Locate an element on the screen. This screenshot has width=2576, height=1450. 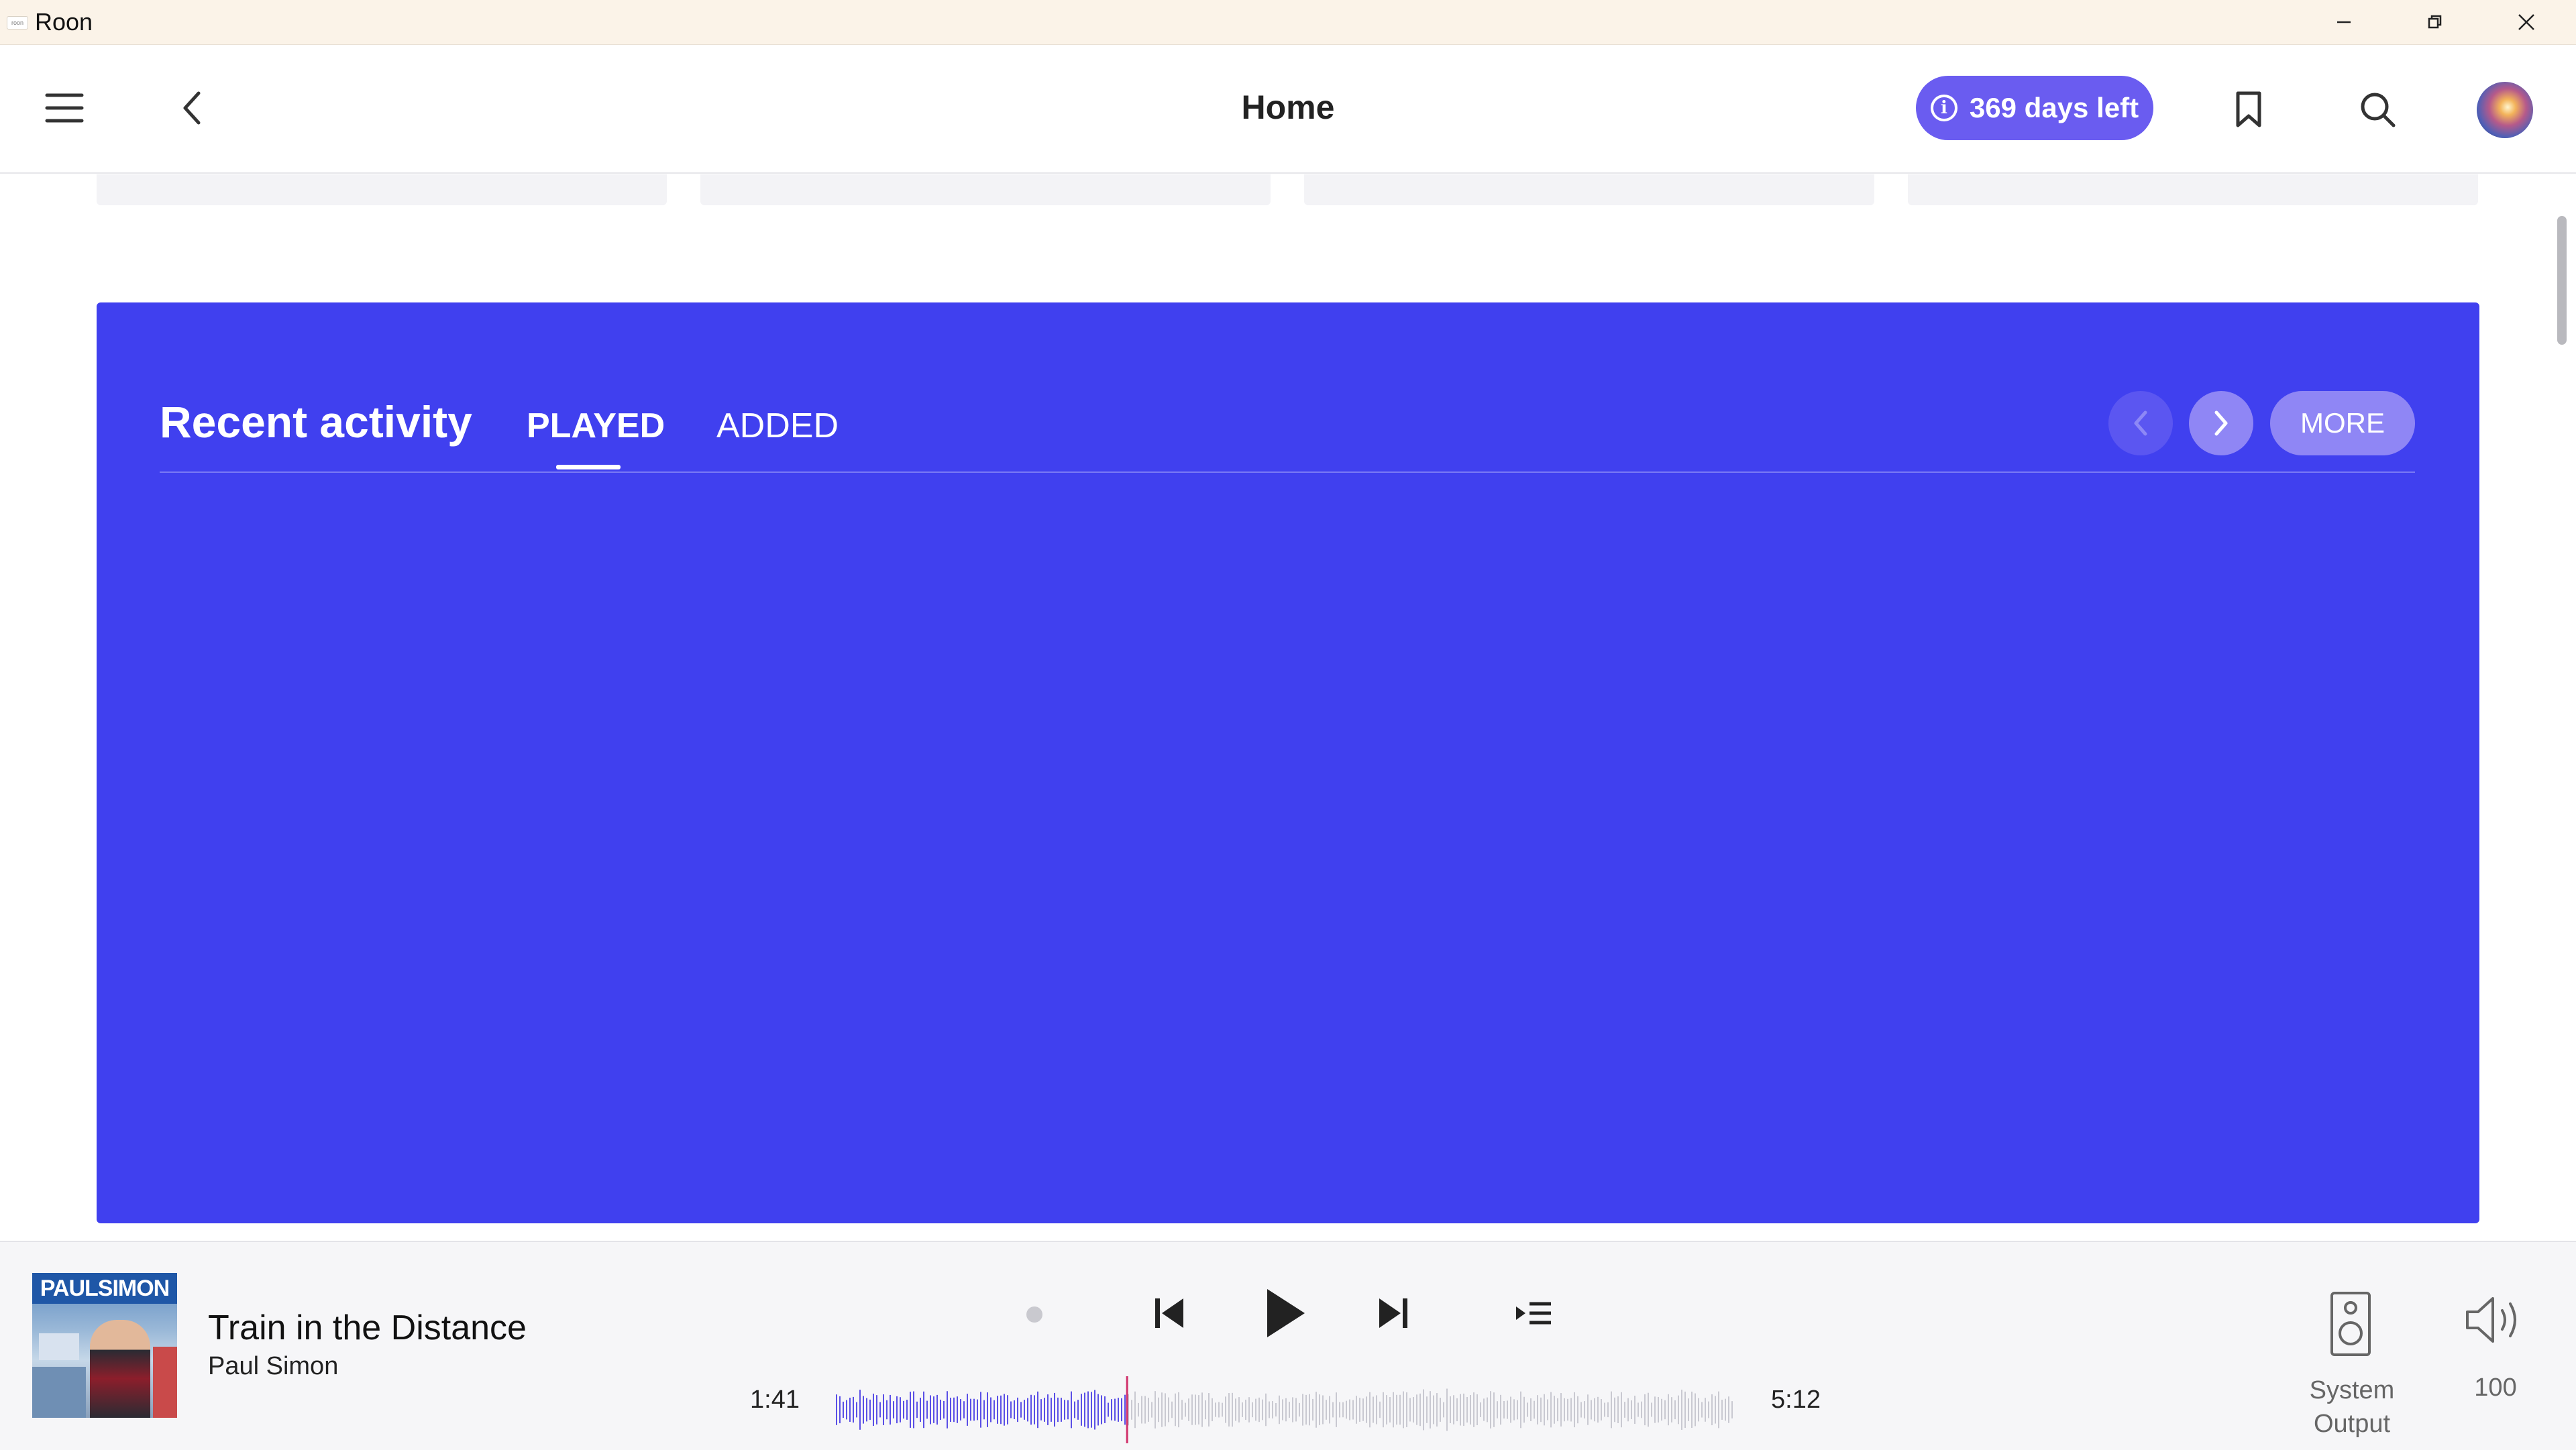
restore-button is located at coordinates (2435, 22).